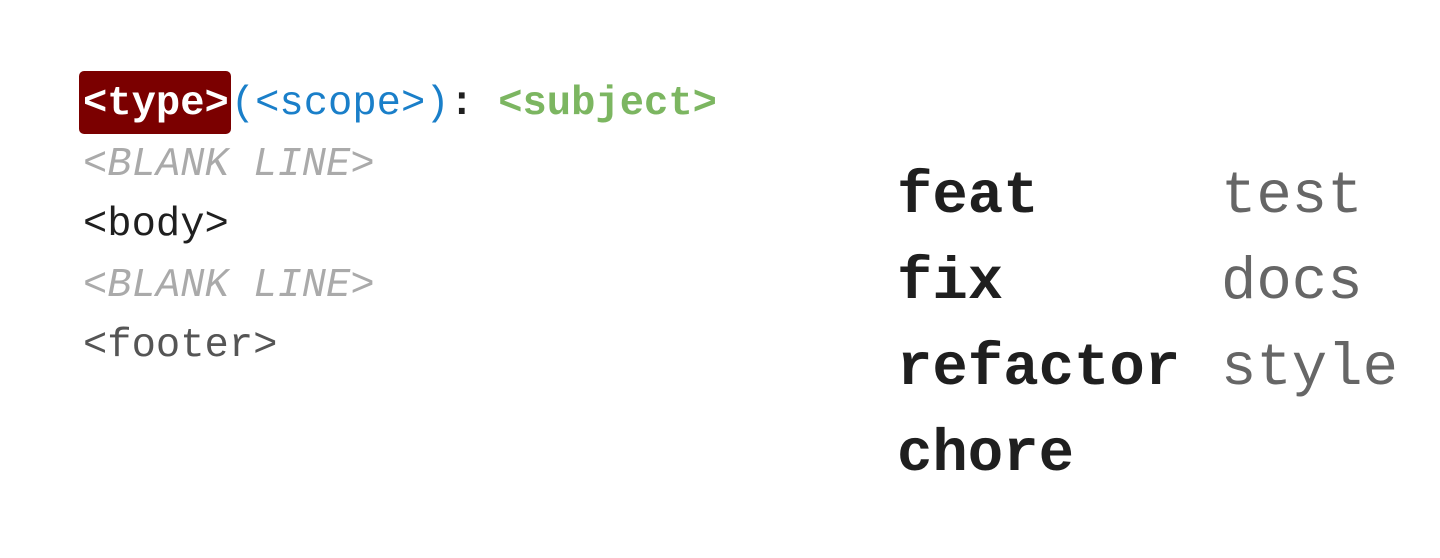 Image resolution: width=1440 pixels, height=558 pixels. What do you see at coordinates (229, 164) in the screenshot?
I see `blank-line-1: <BLANK LINE>` at bounding box center [229, 164].